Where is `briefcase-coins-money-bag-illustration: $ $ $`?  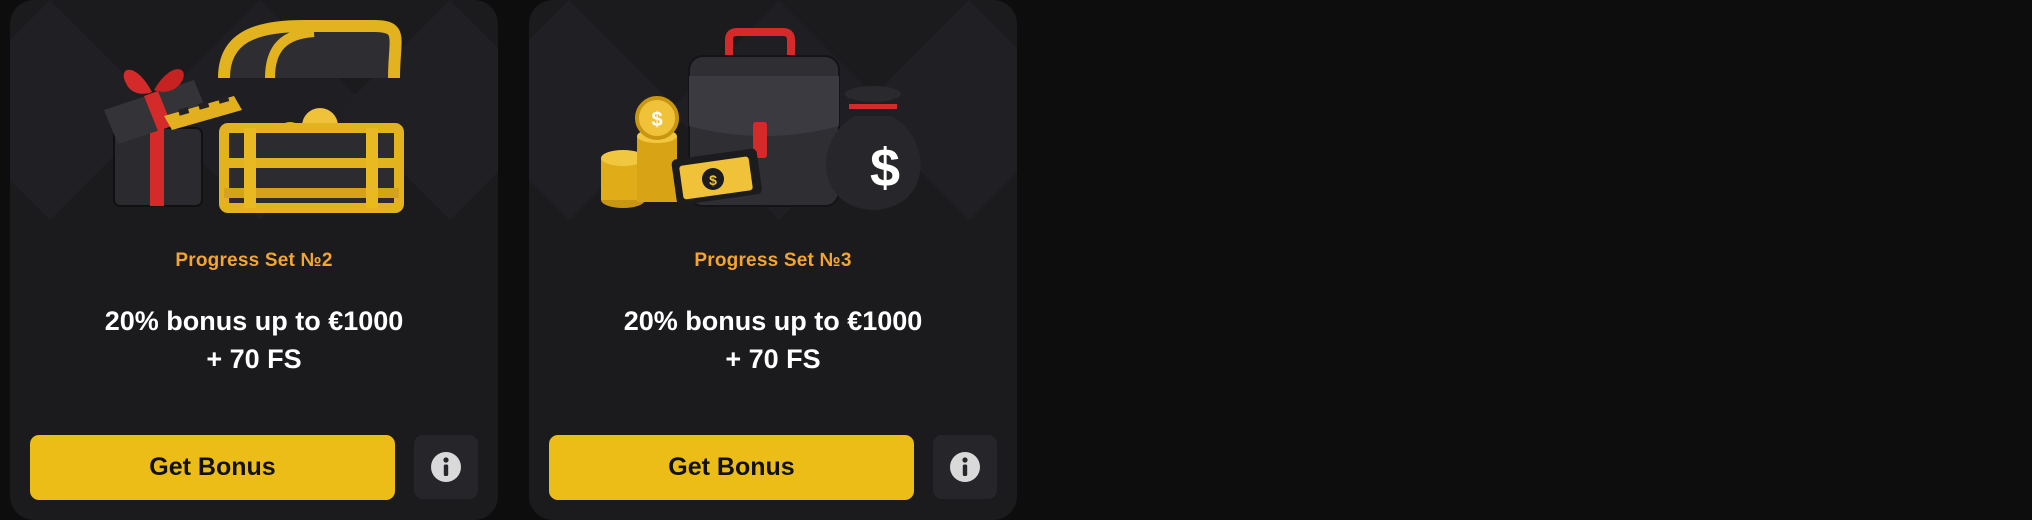 briefcase-coins-money-bag-illustration: $ $ $ is located at coordinates (761, 119).